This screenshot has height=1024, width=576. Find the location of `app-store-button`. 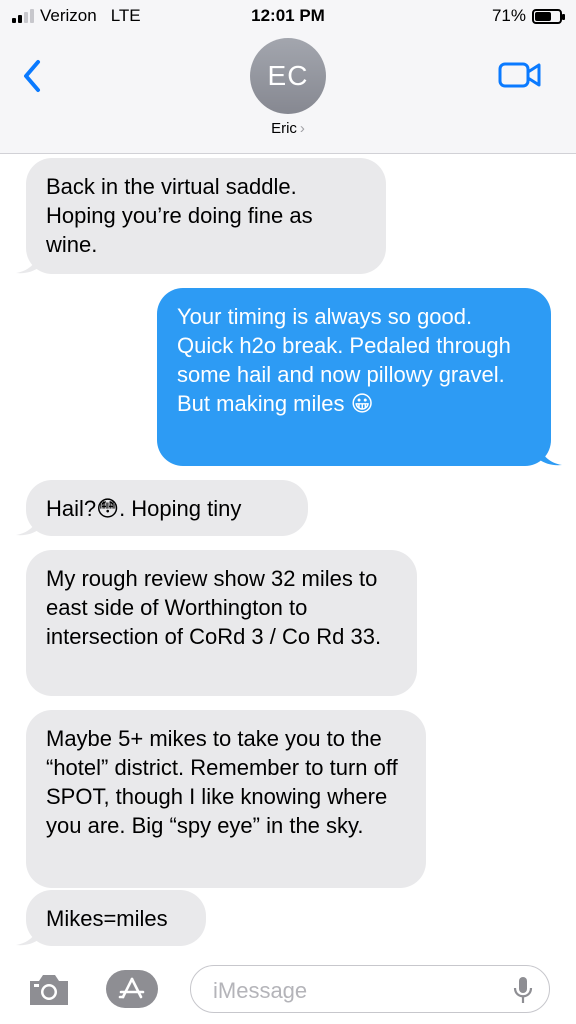

app-store-button is located at coordinates (132, 989).